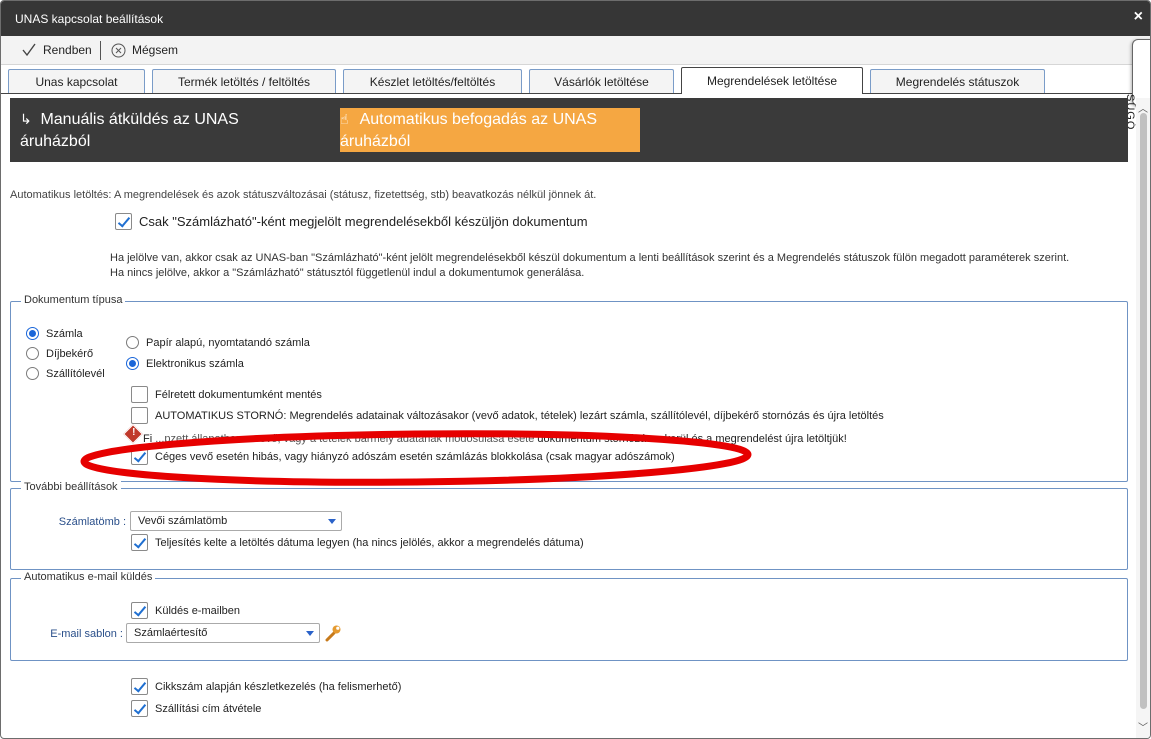 Image resolution: width=1151 pixels, height=739 pixels. Describe the element at coordinates (32, 373) in the screenshot. I see `type-delivery-radio` at that location.